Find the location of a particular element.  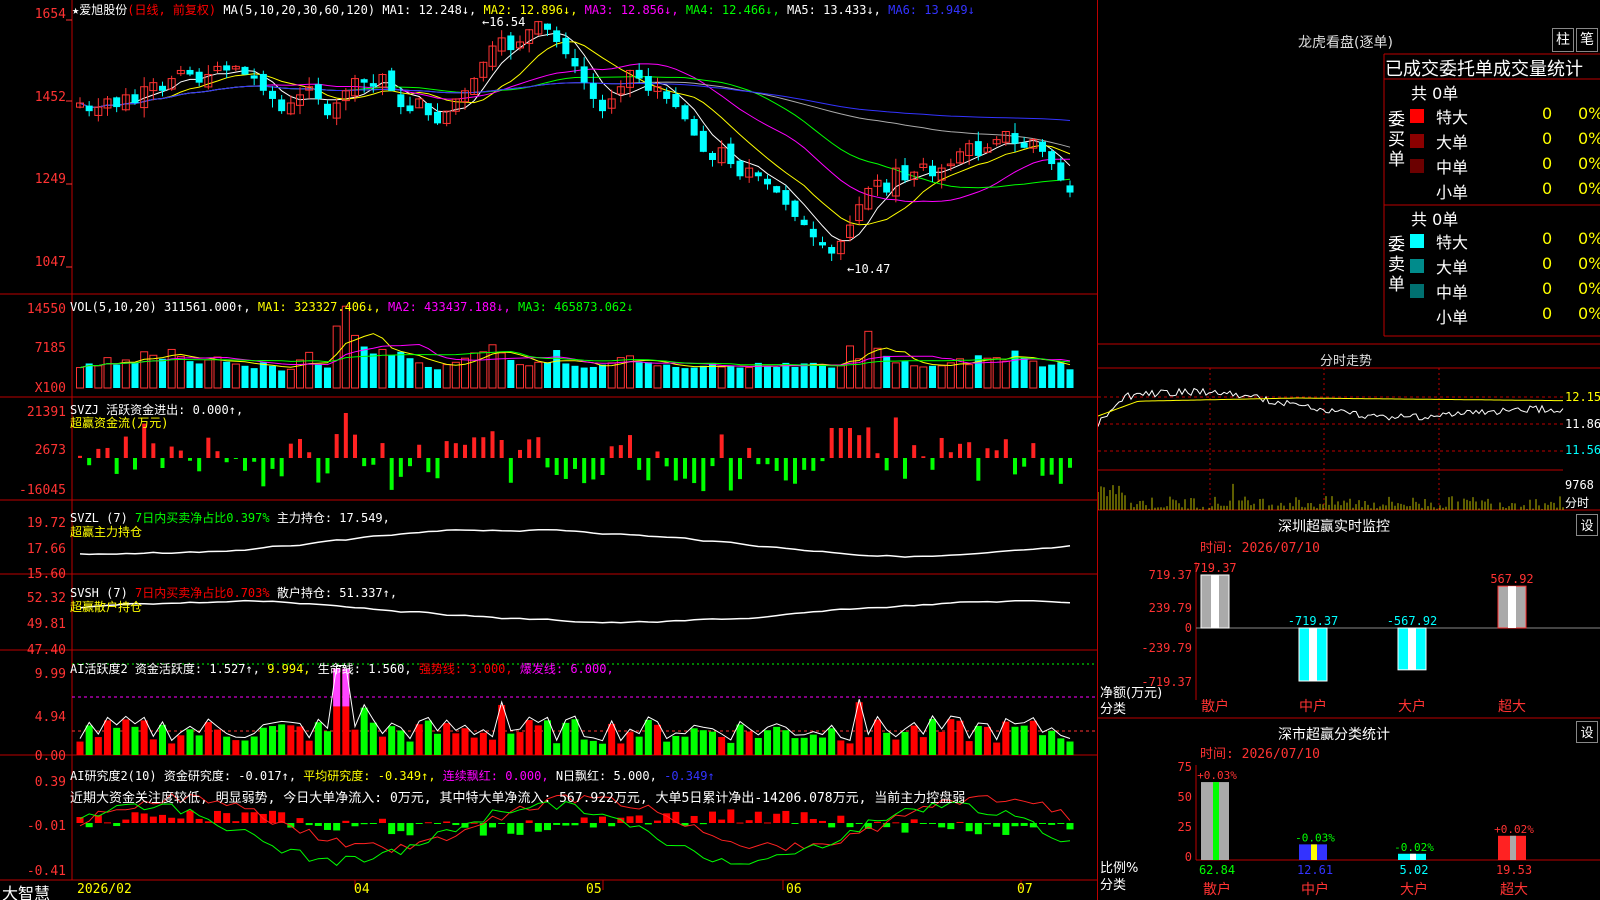

ma1-value: MA1: 12.248↓, is located at coordinates (429, 10).